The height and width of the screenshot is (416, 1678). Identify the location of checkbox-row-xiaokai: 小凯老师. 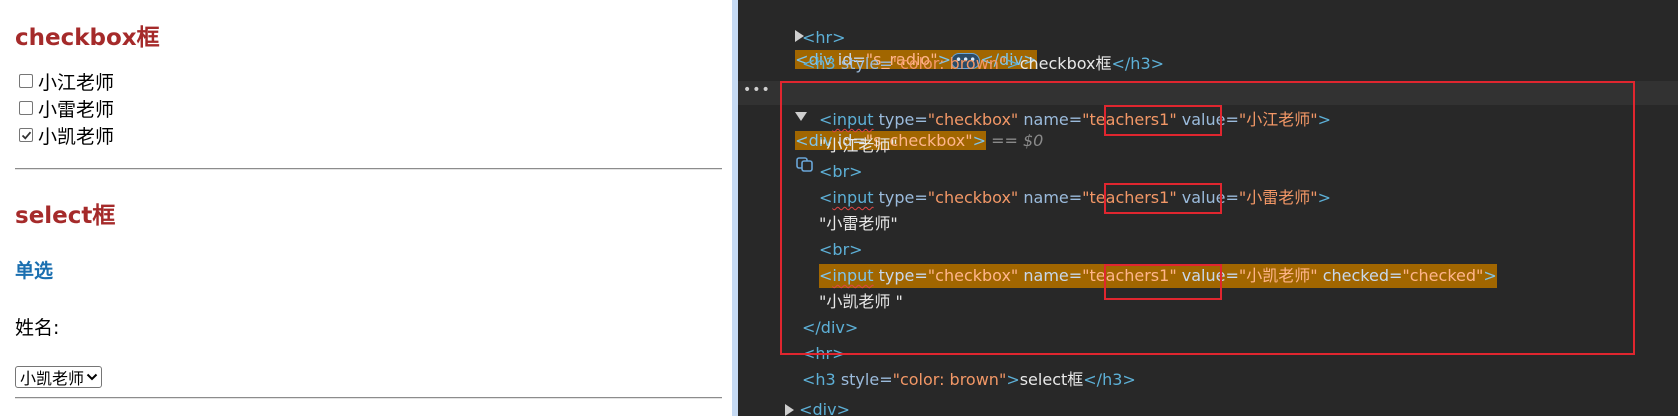
(67, 135).